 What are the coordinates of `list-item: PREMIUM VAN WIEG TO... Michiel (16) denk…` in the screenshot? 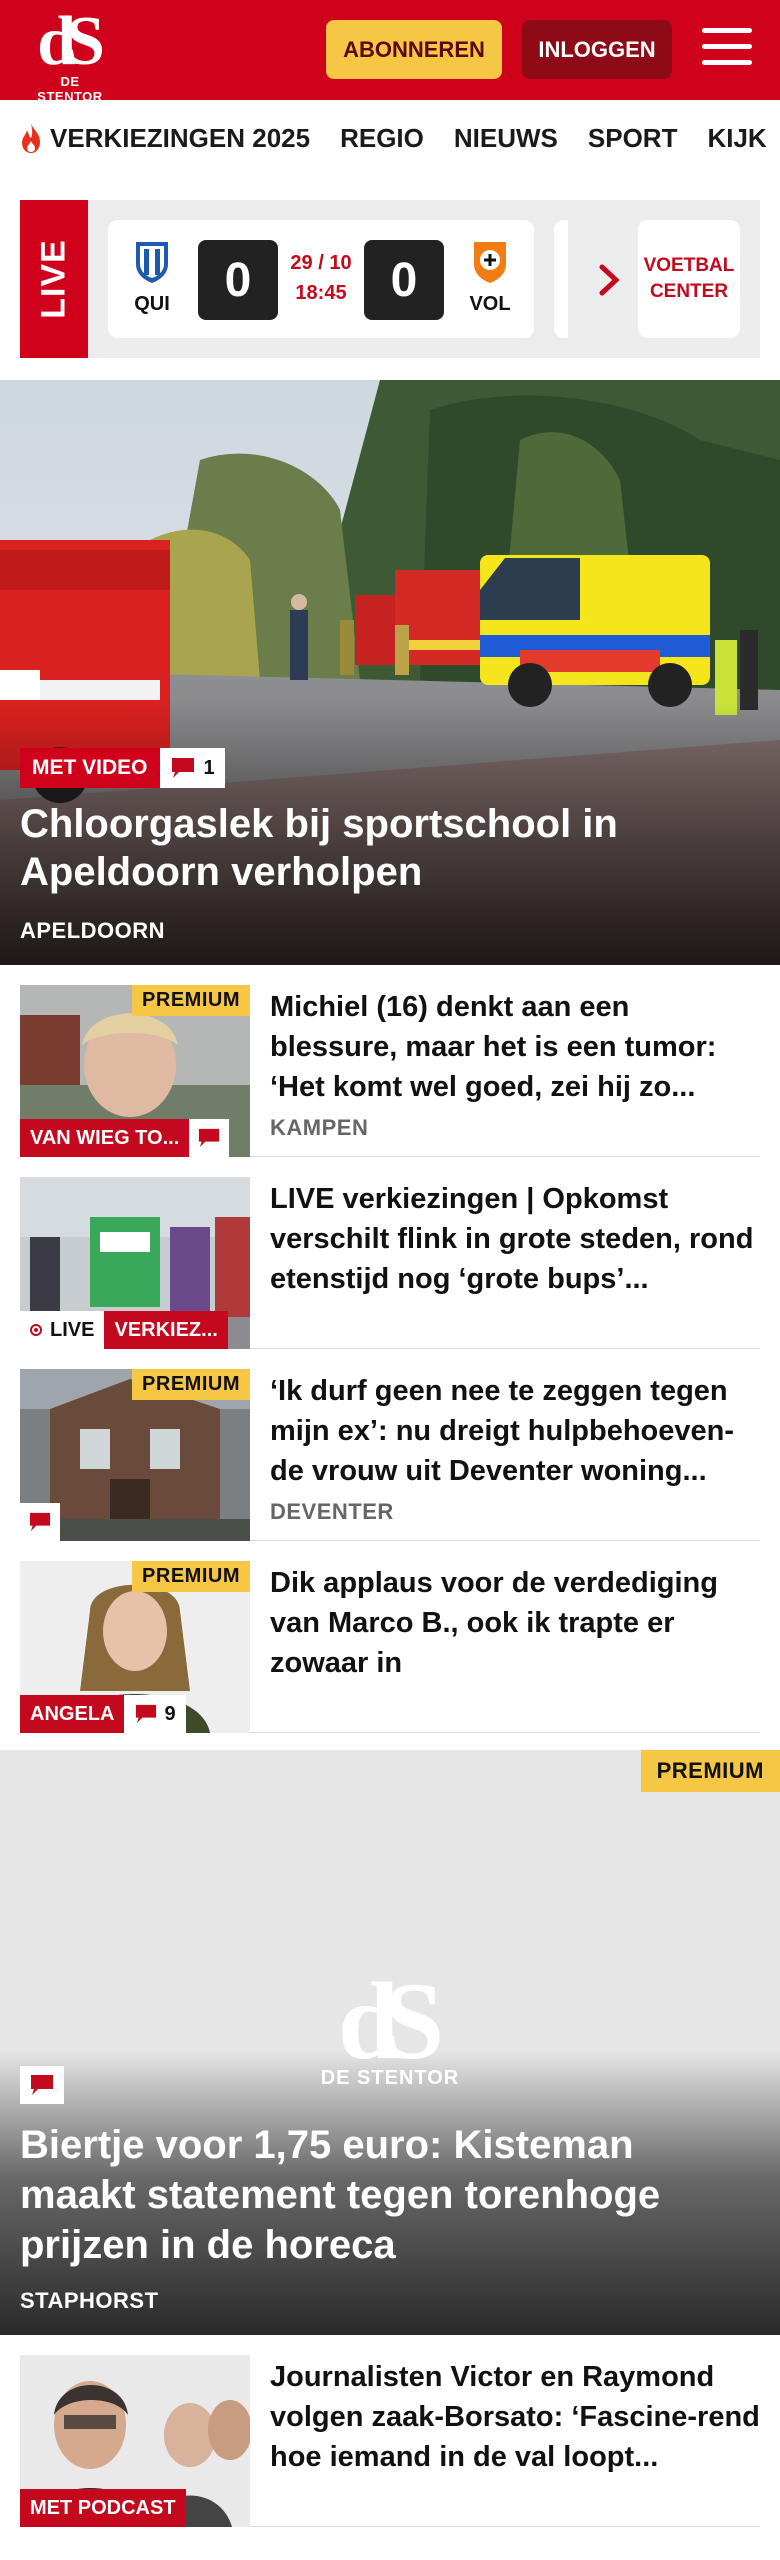 It's located at (390, 1061).